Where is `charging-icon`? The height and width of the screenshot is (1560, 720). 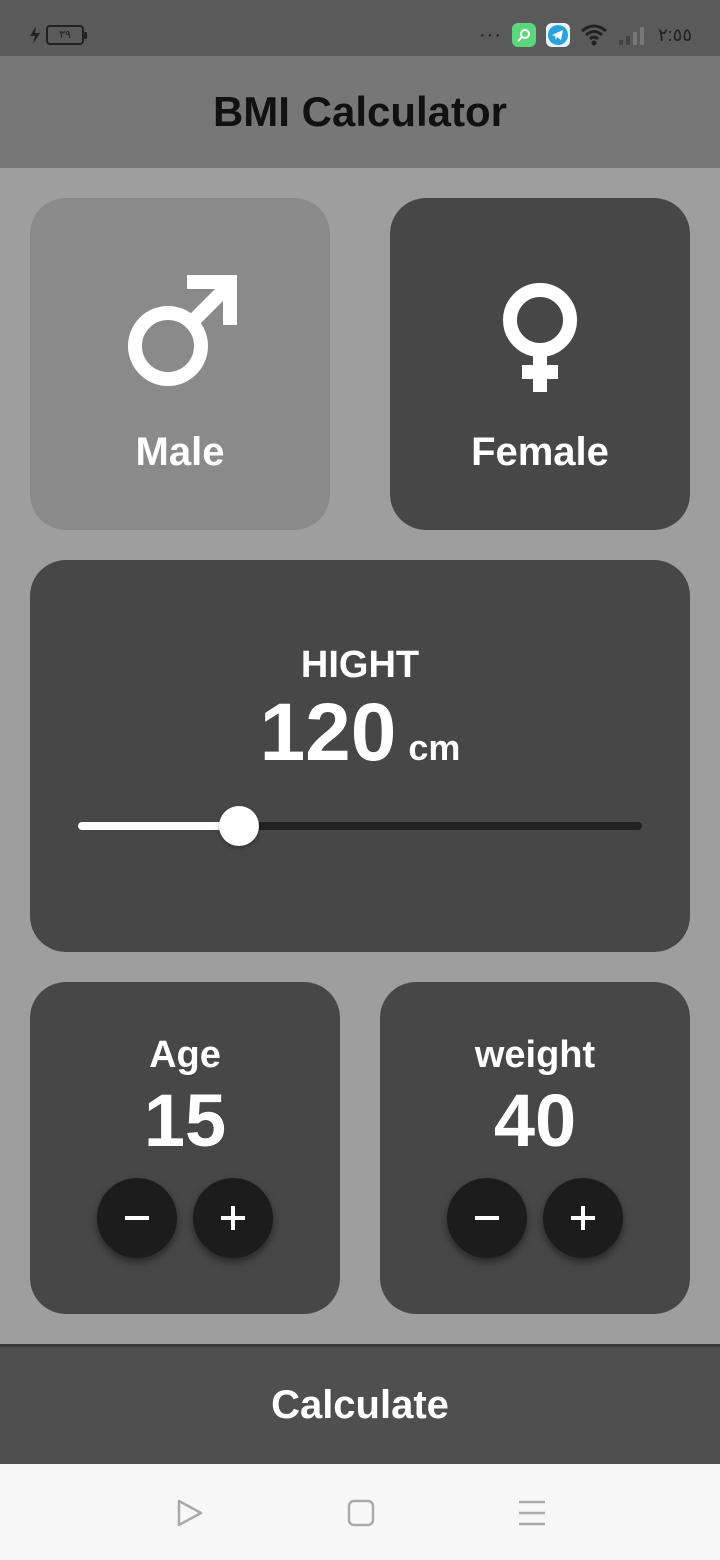
charging-icon is located at coordinates (35, 35).